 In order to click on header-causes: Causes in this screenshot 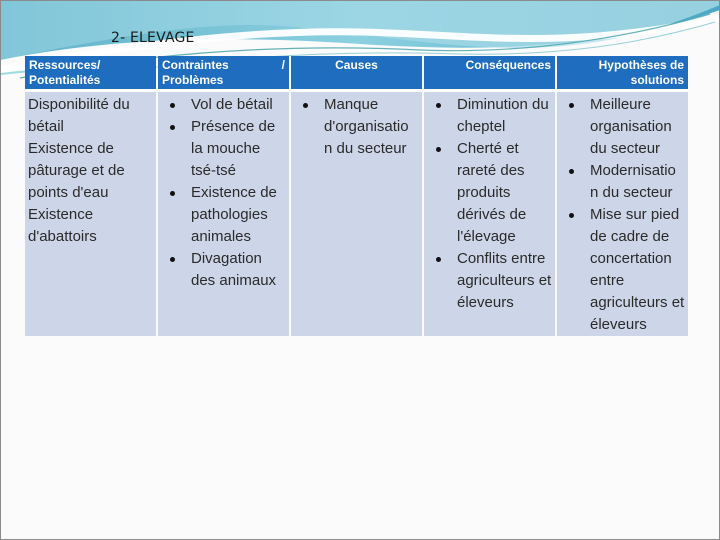, I will do `click(356, 74)`.